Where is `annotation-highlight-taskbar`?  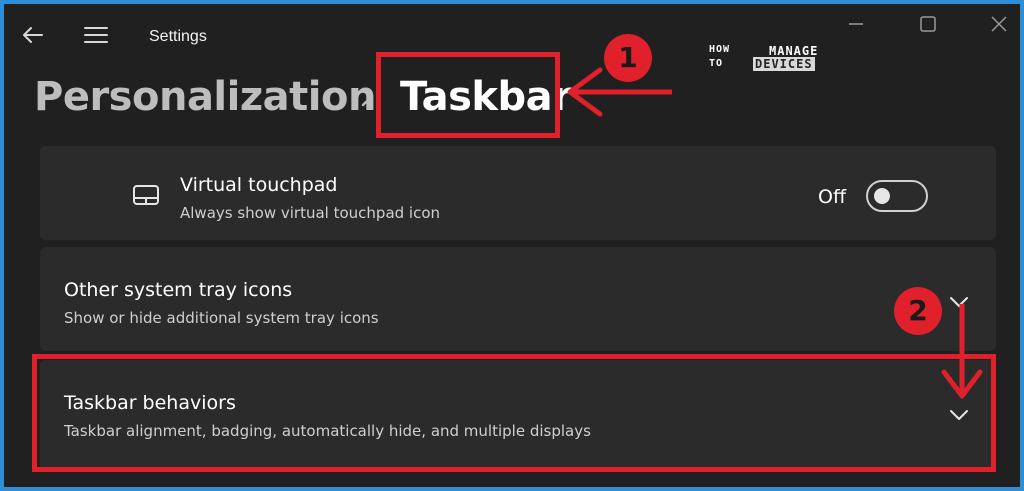 annotation-highlight-taskbar is located at coordinates (468, 95).